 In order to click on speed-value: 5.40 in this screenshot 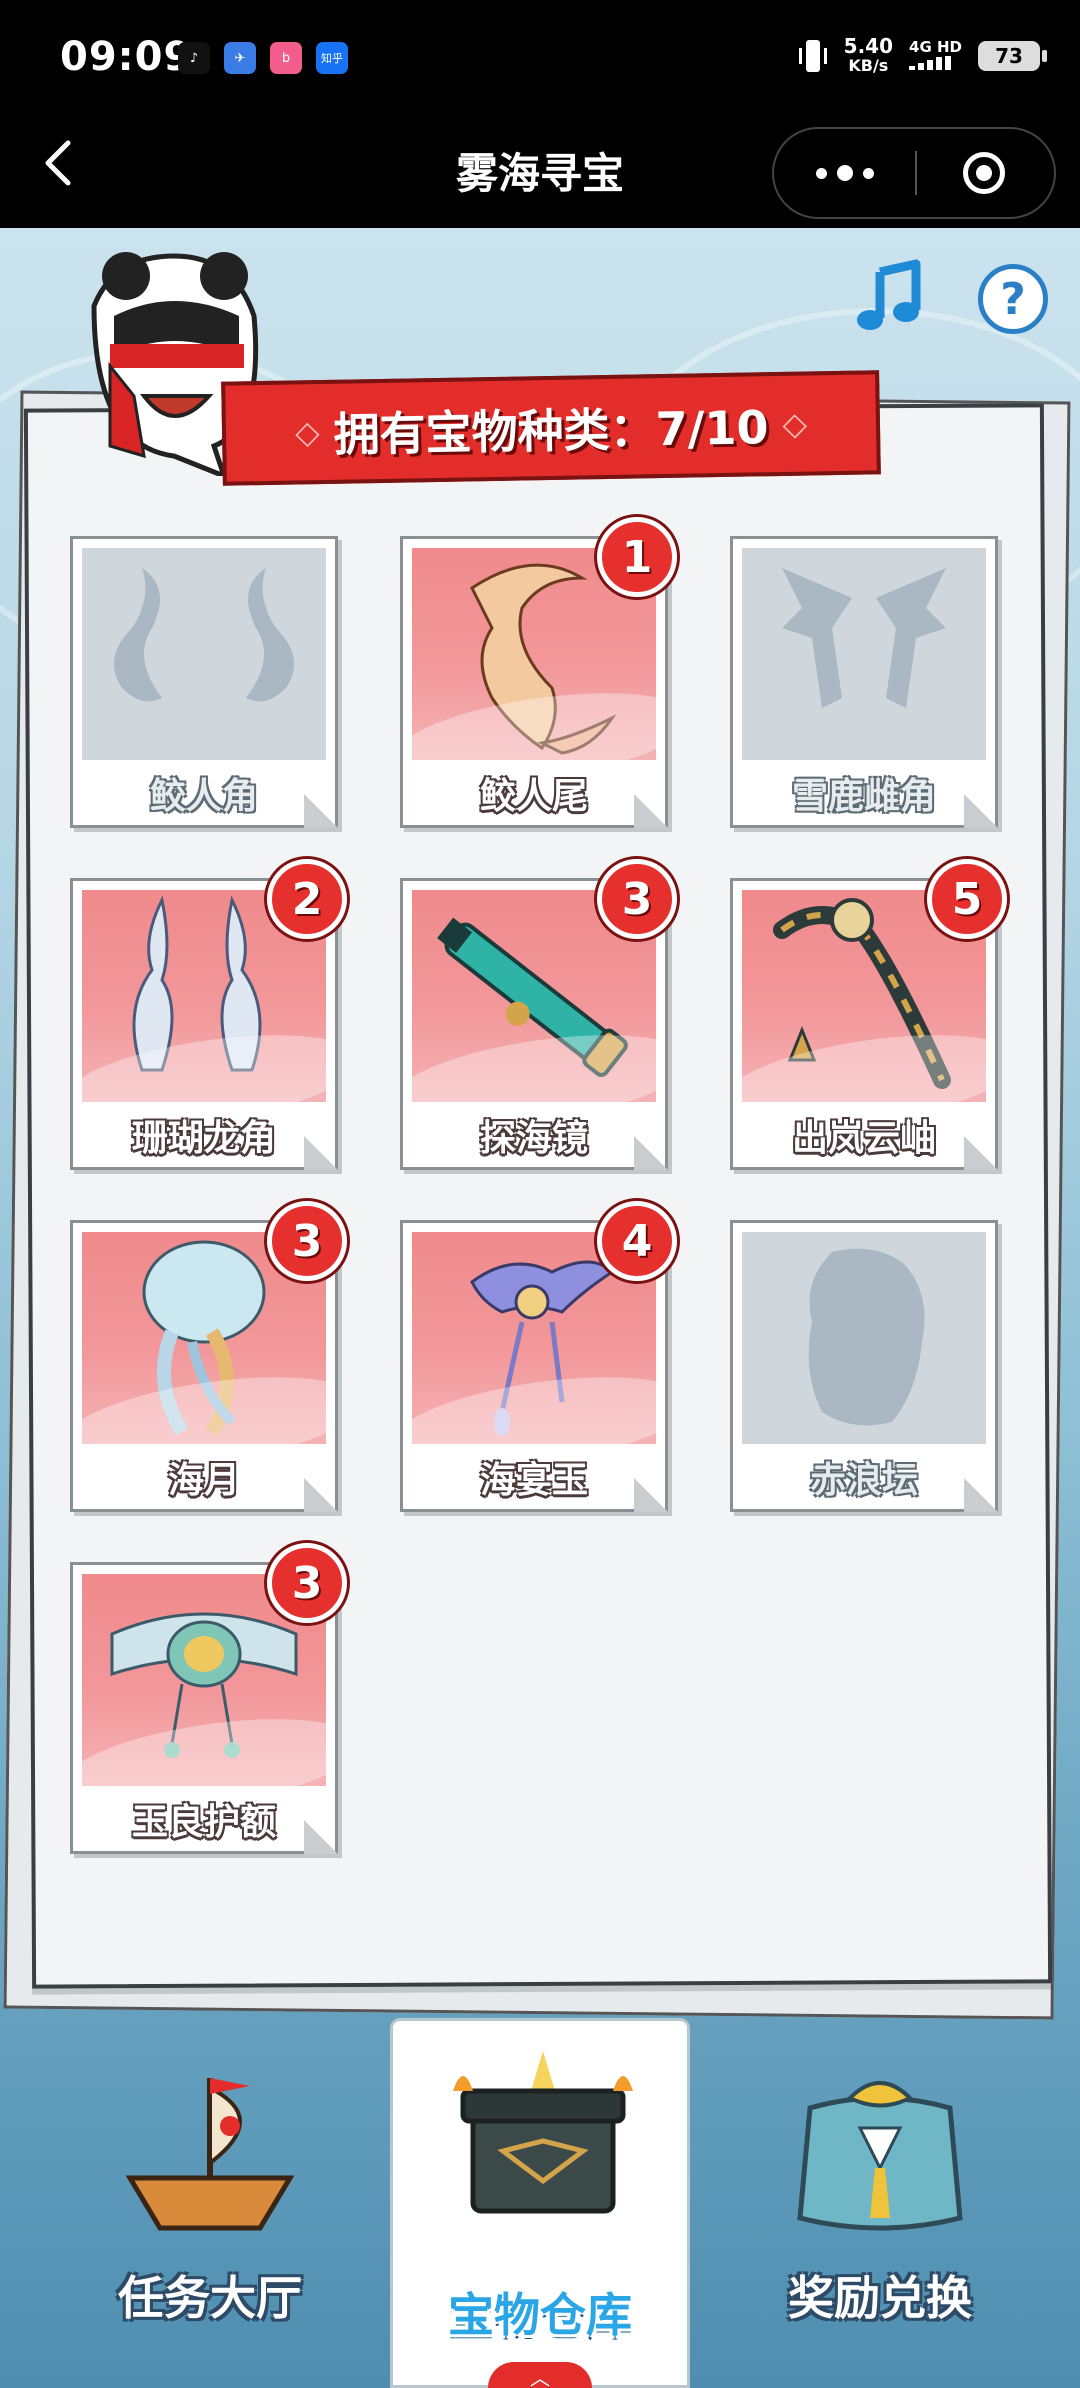, I will do `click(868, 46)`.